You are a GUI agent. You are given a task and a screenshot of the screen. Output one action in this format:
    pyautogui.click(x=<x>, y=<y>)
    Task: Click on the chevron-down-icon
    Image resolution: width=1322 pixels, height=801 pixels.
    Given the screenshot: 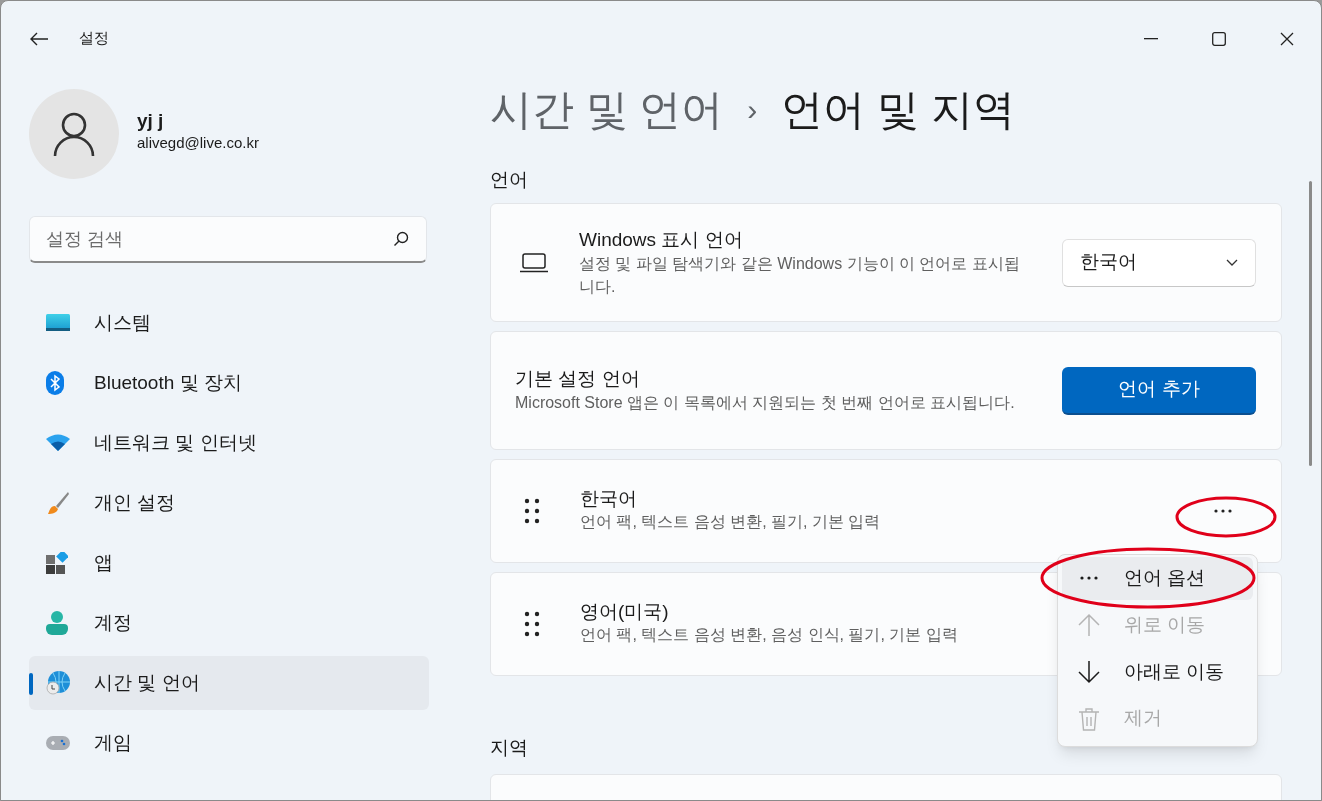 What is the action you would take?
    pyautogui.click(x=1232, y=262)
    